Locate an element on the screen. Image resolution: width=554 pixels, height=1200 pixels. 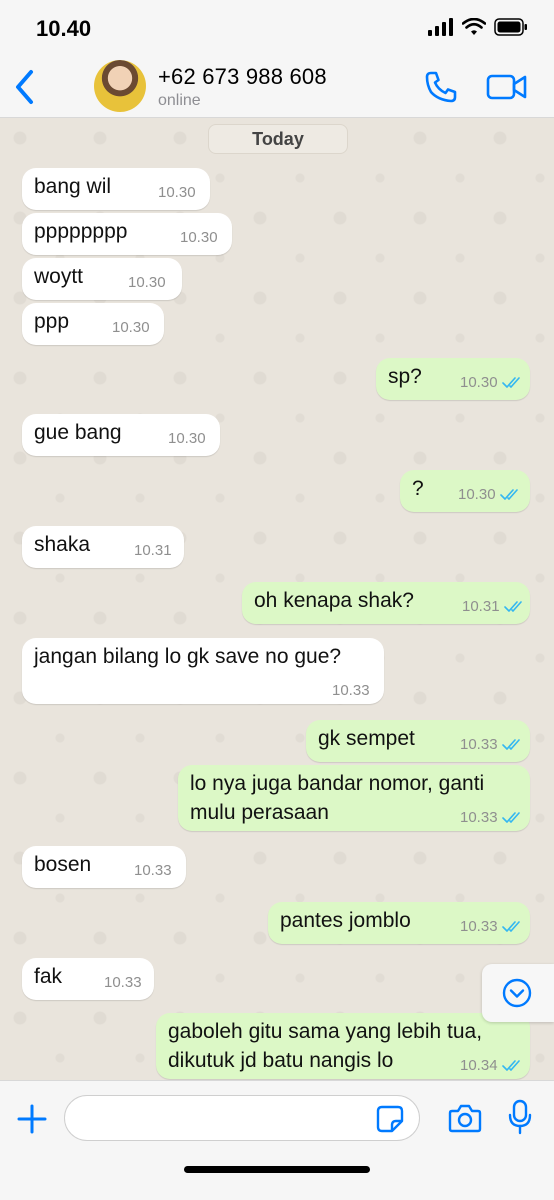
message-text: shaka is located at coordinates (62, 544).